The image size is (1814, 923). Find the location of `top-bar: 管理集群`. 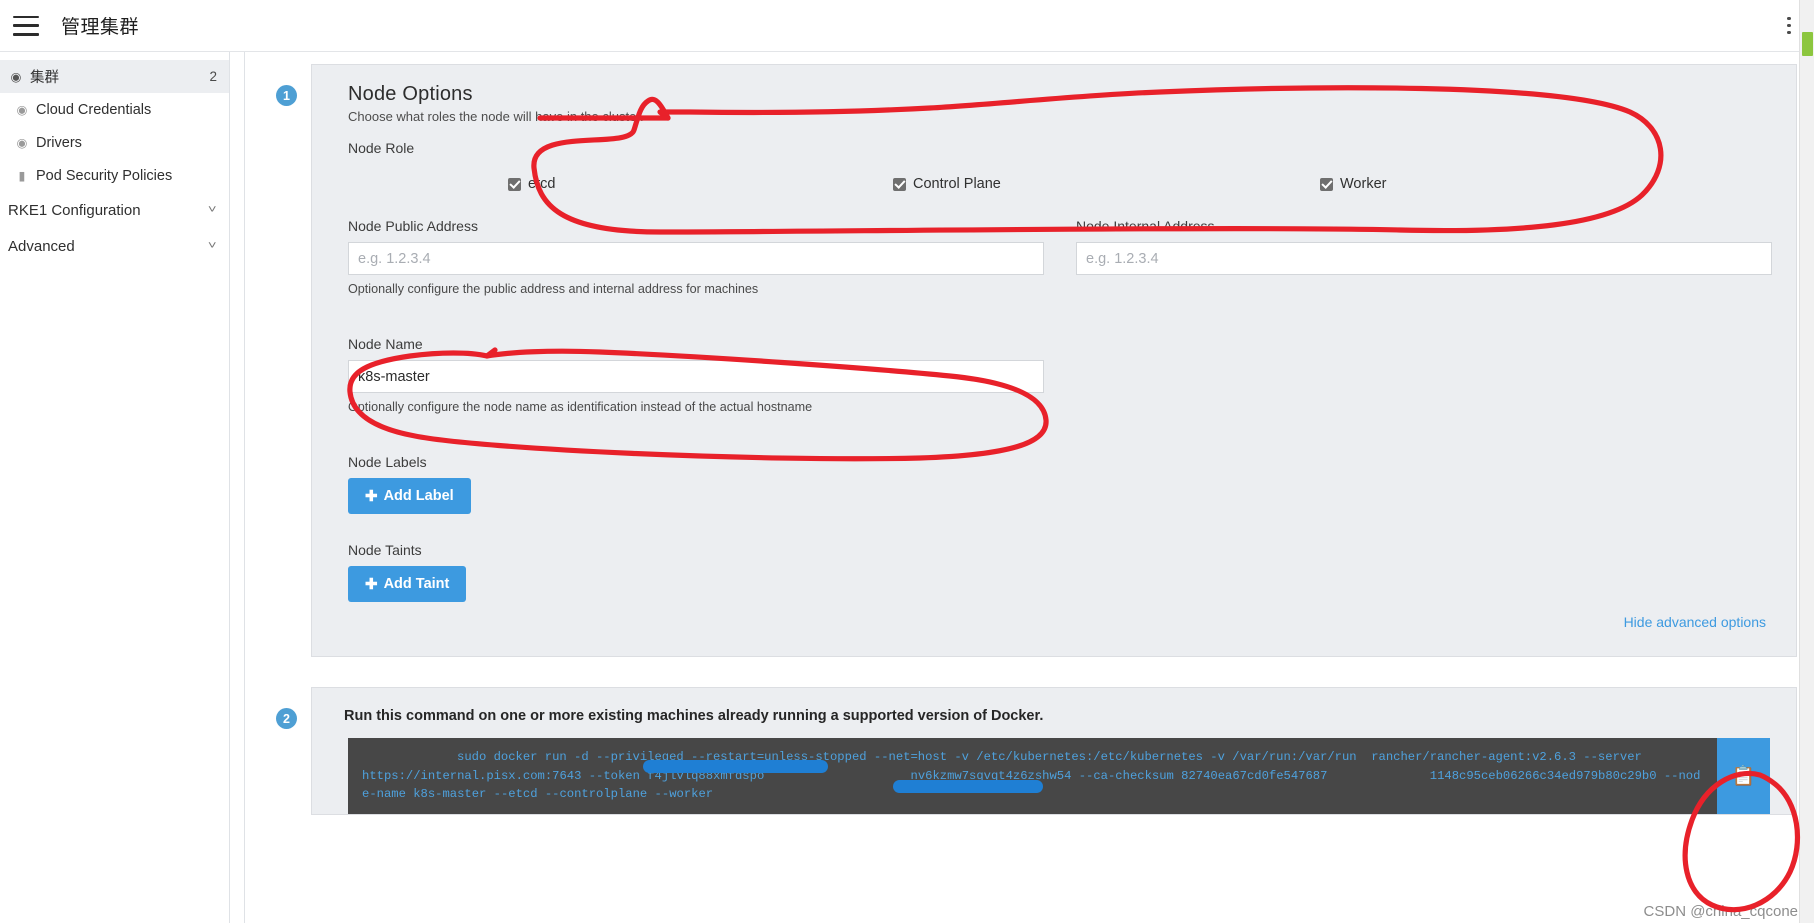

top-bar: 管理集群 is located at coordinates (907, 26).